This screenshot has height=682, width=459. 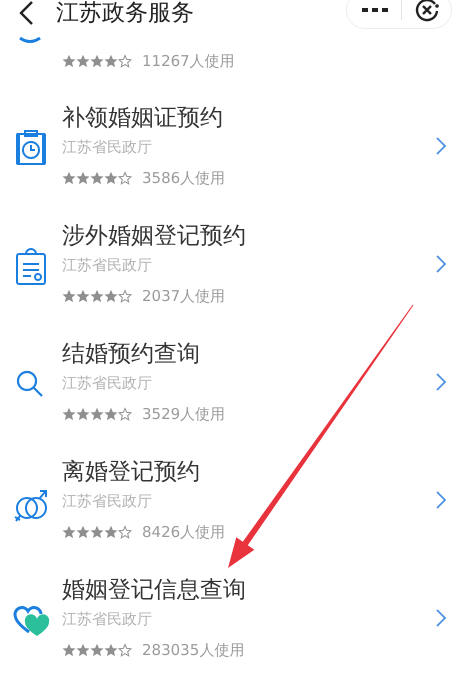 I want to click on usage-count: 8426人使用, so click(x=184, y=532).